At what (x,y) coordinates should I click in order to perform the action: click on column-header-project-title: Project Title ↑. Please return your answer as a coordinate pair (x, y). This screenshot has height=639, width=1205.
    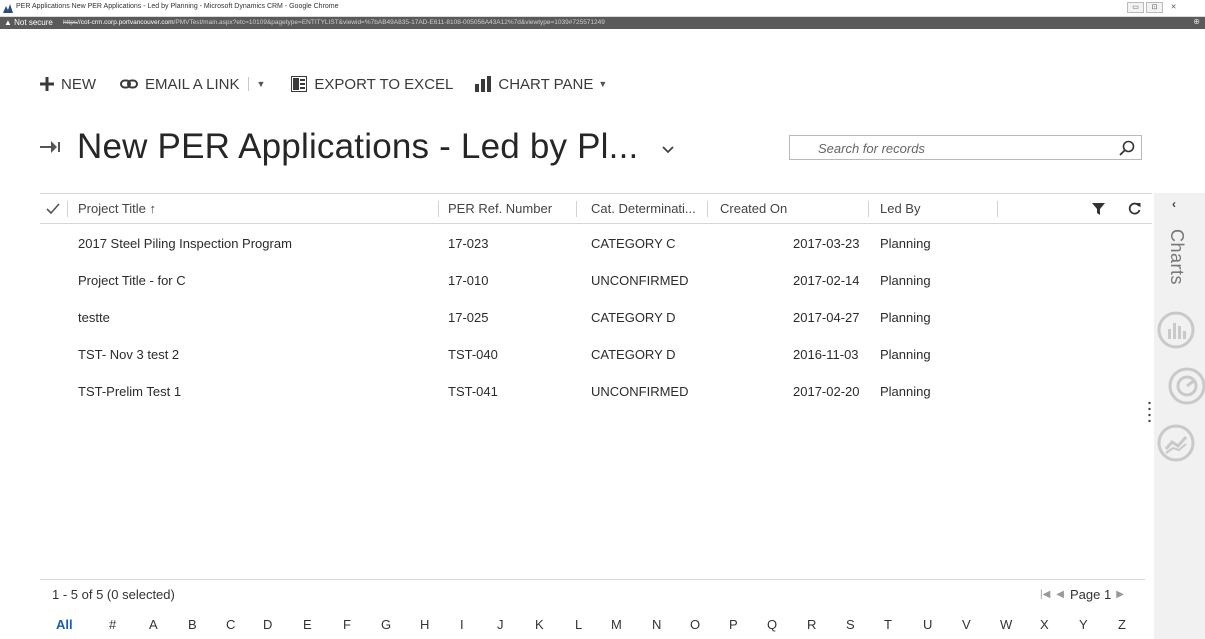
    Looking at the image, I should click on (117, 208).